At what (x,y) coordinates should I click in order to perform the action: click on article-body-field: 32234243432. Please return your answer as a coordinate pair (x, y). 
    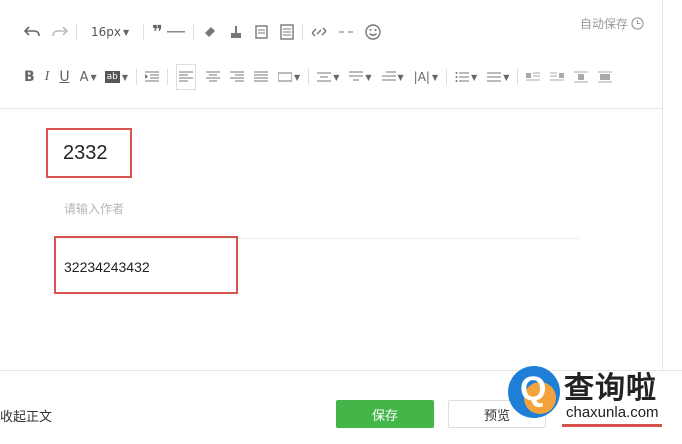
    Looking at the image, I should click on (107, 267).